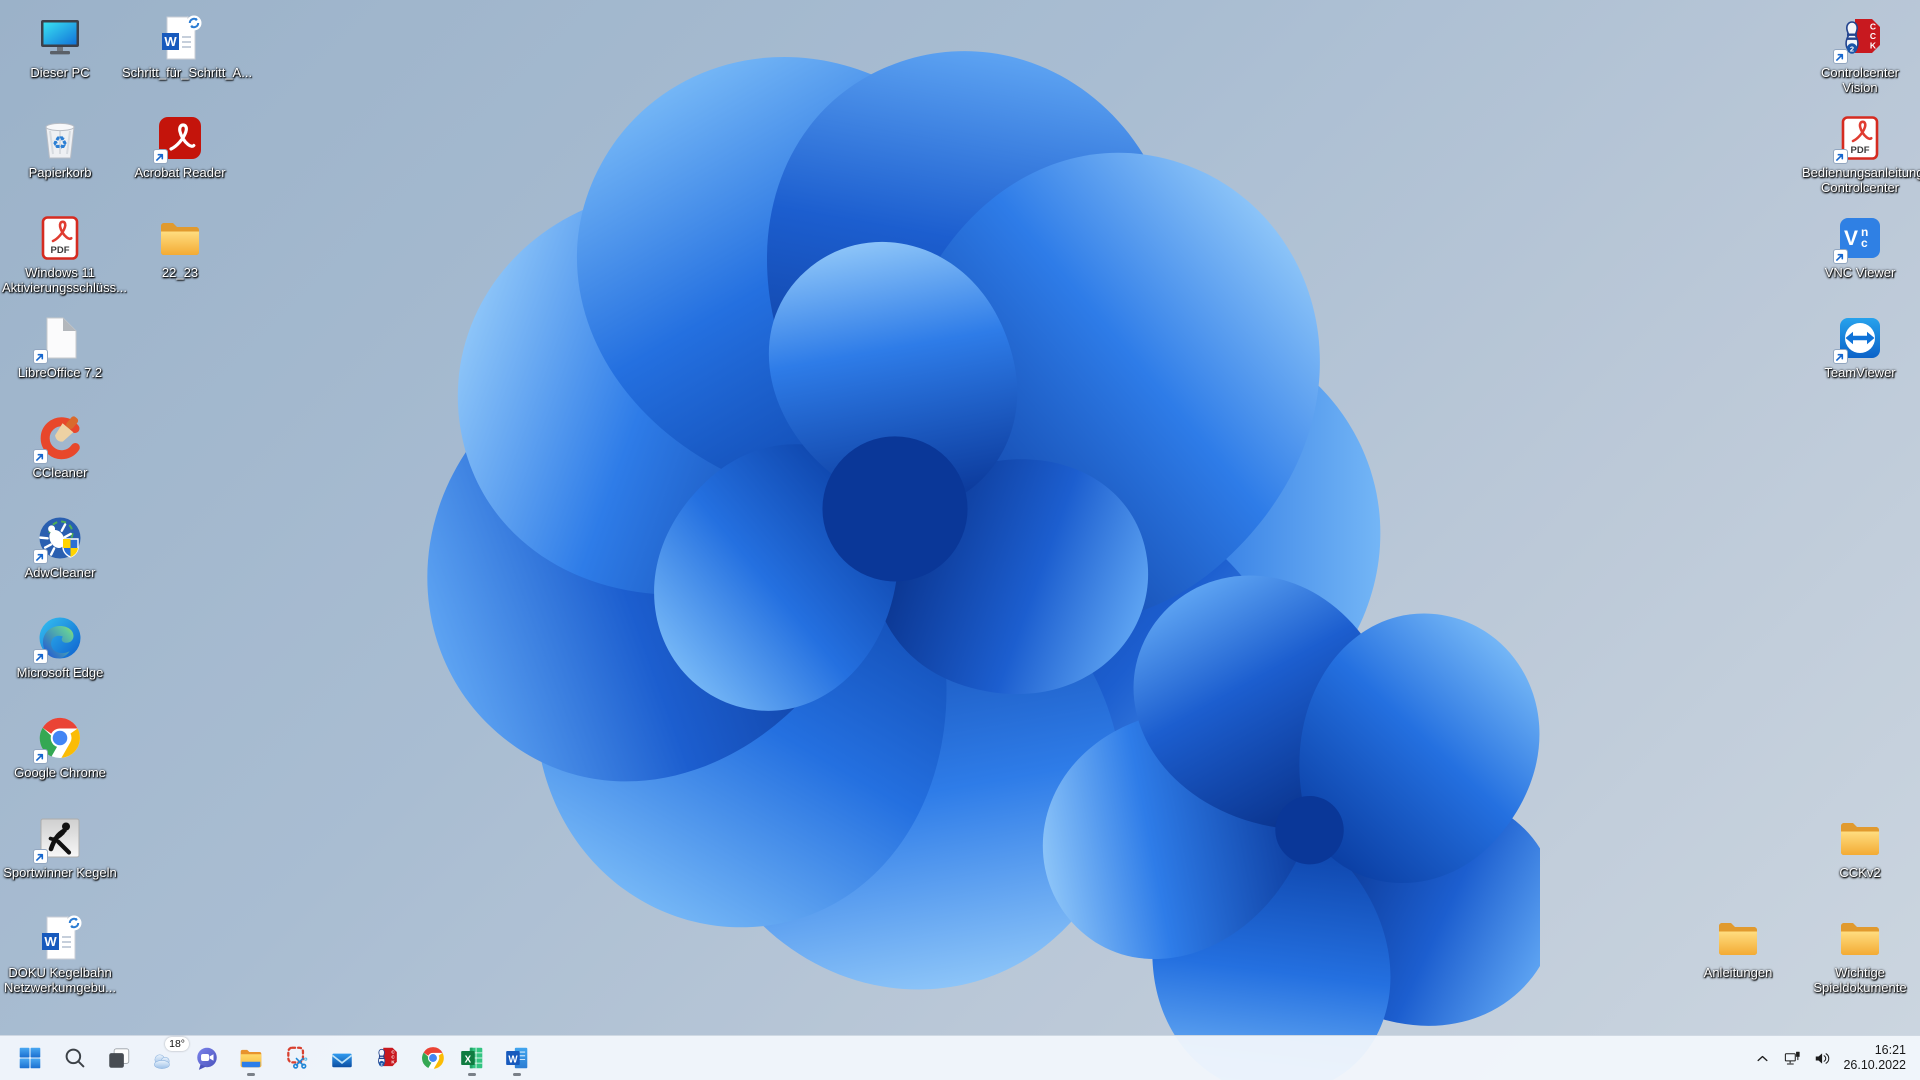  I want to click on excel-button: X, so click(472, 1058).